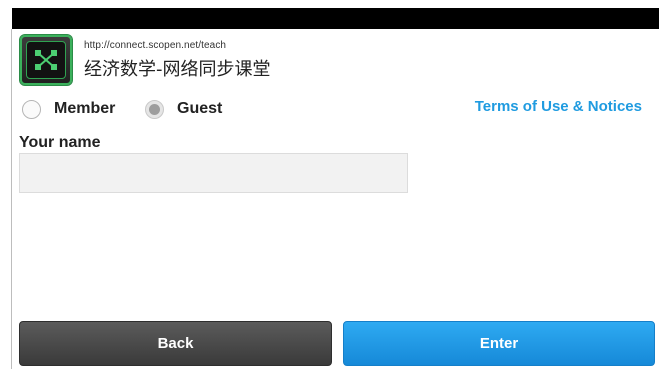 The width and height of the screenshot is (659, 369). I want to click on guest-radio-button, so click(154, 109).